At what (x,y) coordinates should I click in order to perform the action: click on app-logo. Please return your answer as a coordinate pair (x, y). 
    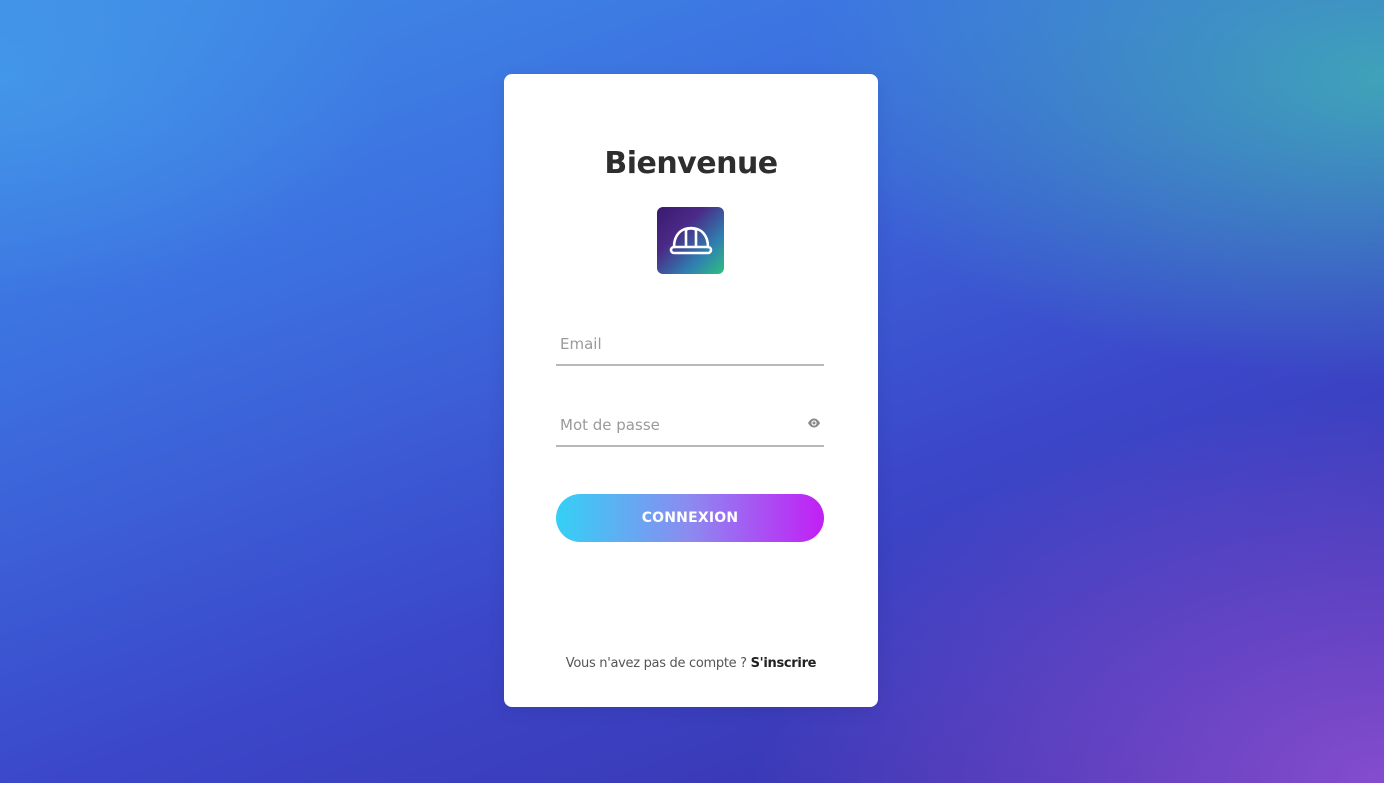
    Looking at the image, I should click on (690, 240).